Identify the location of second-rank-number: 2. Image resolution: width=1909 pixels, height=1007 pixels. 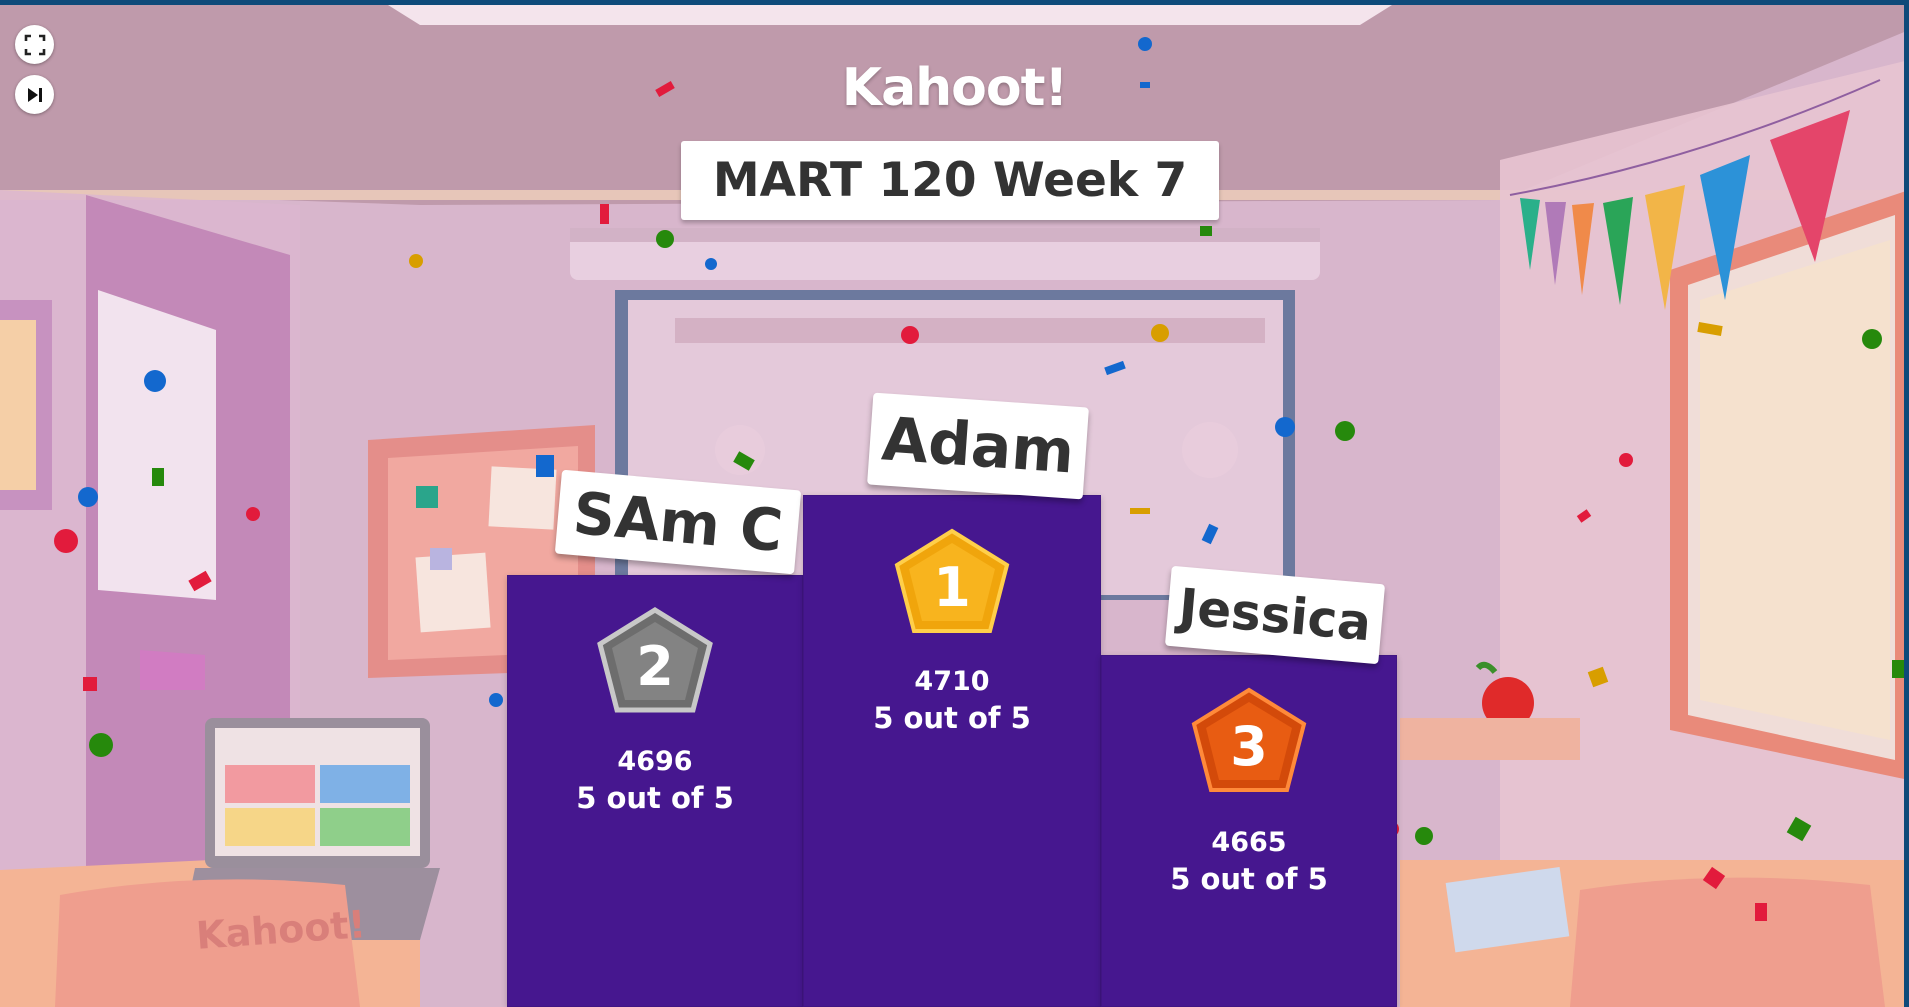
(655, 666).